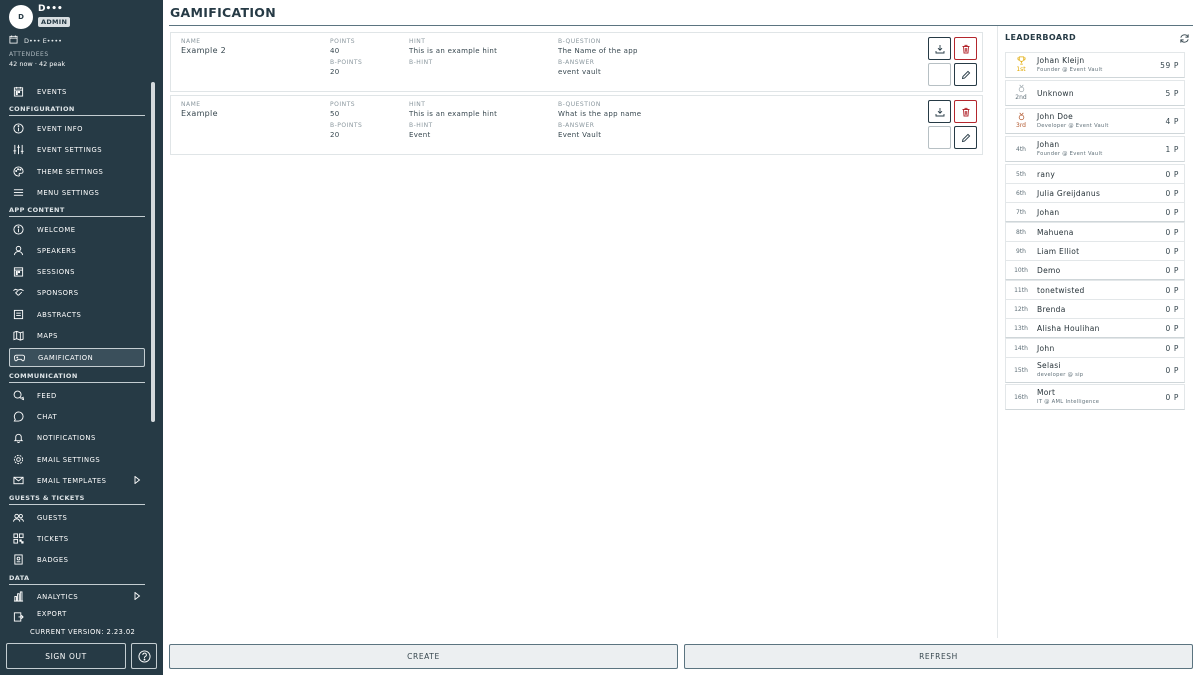 This screenshot has width=1200, height=675. What do you see at coordinates (35, 40) in the screenshot?
I see `event-selector: D••• E••••` at bounding box center [35, 40].